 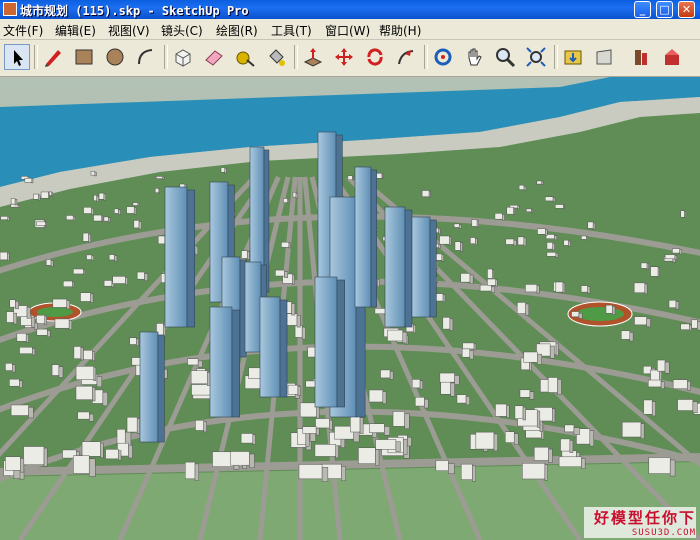 I want to click on orbit-tool-button, so click(x=443, y=57).